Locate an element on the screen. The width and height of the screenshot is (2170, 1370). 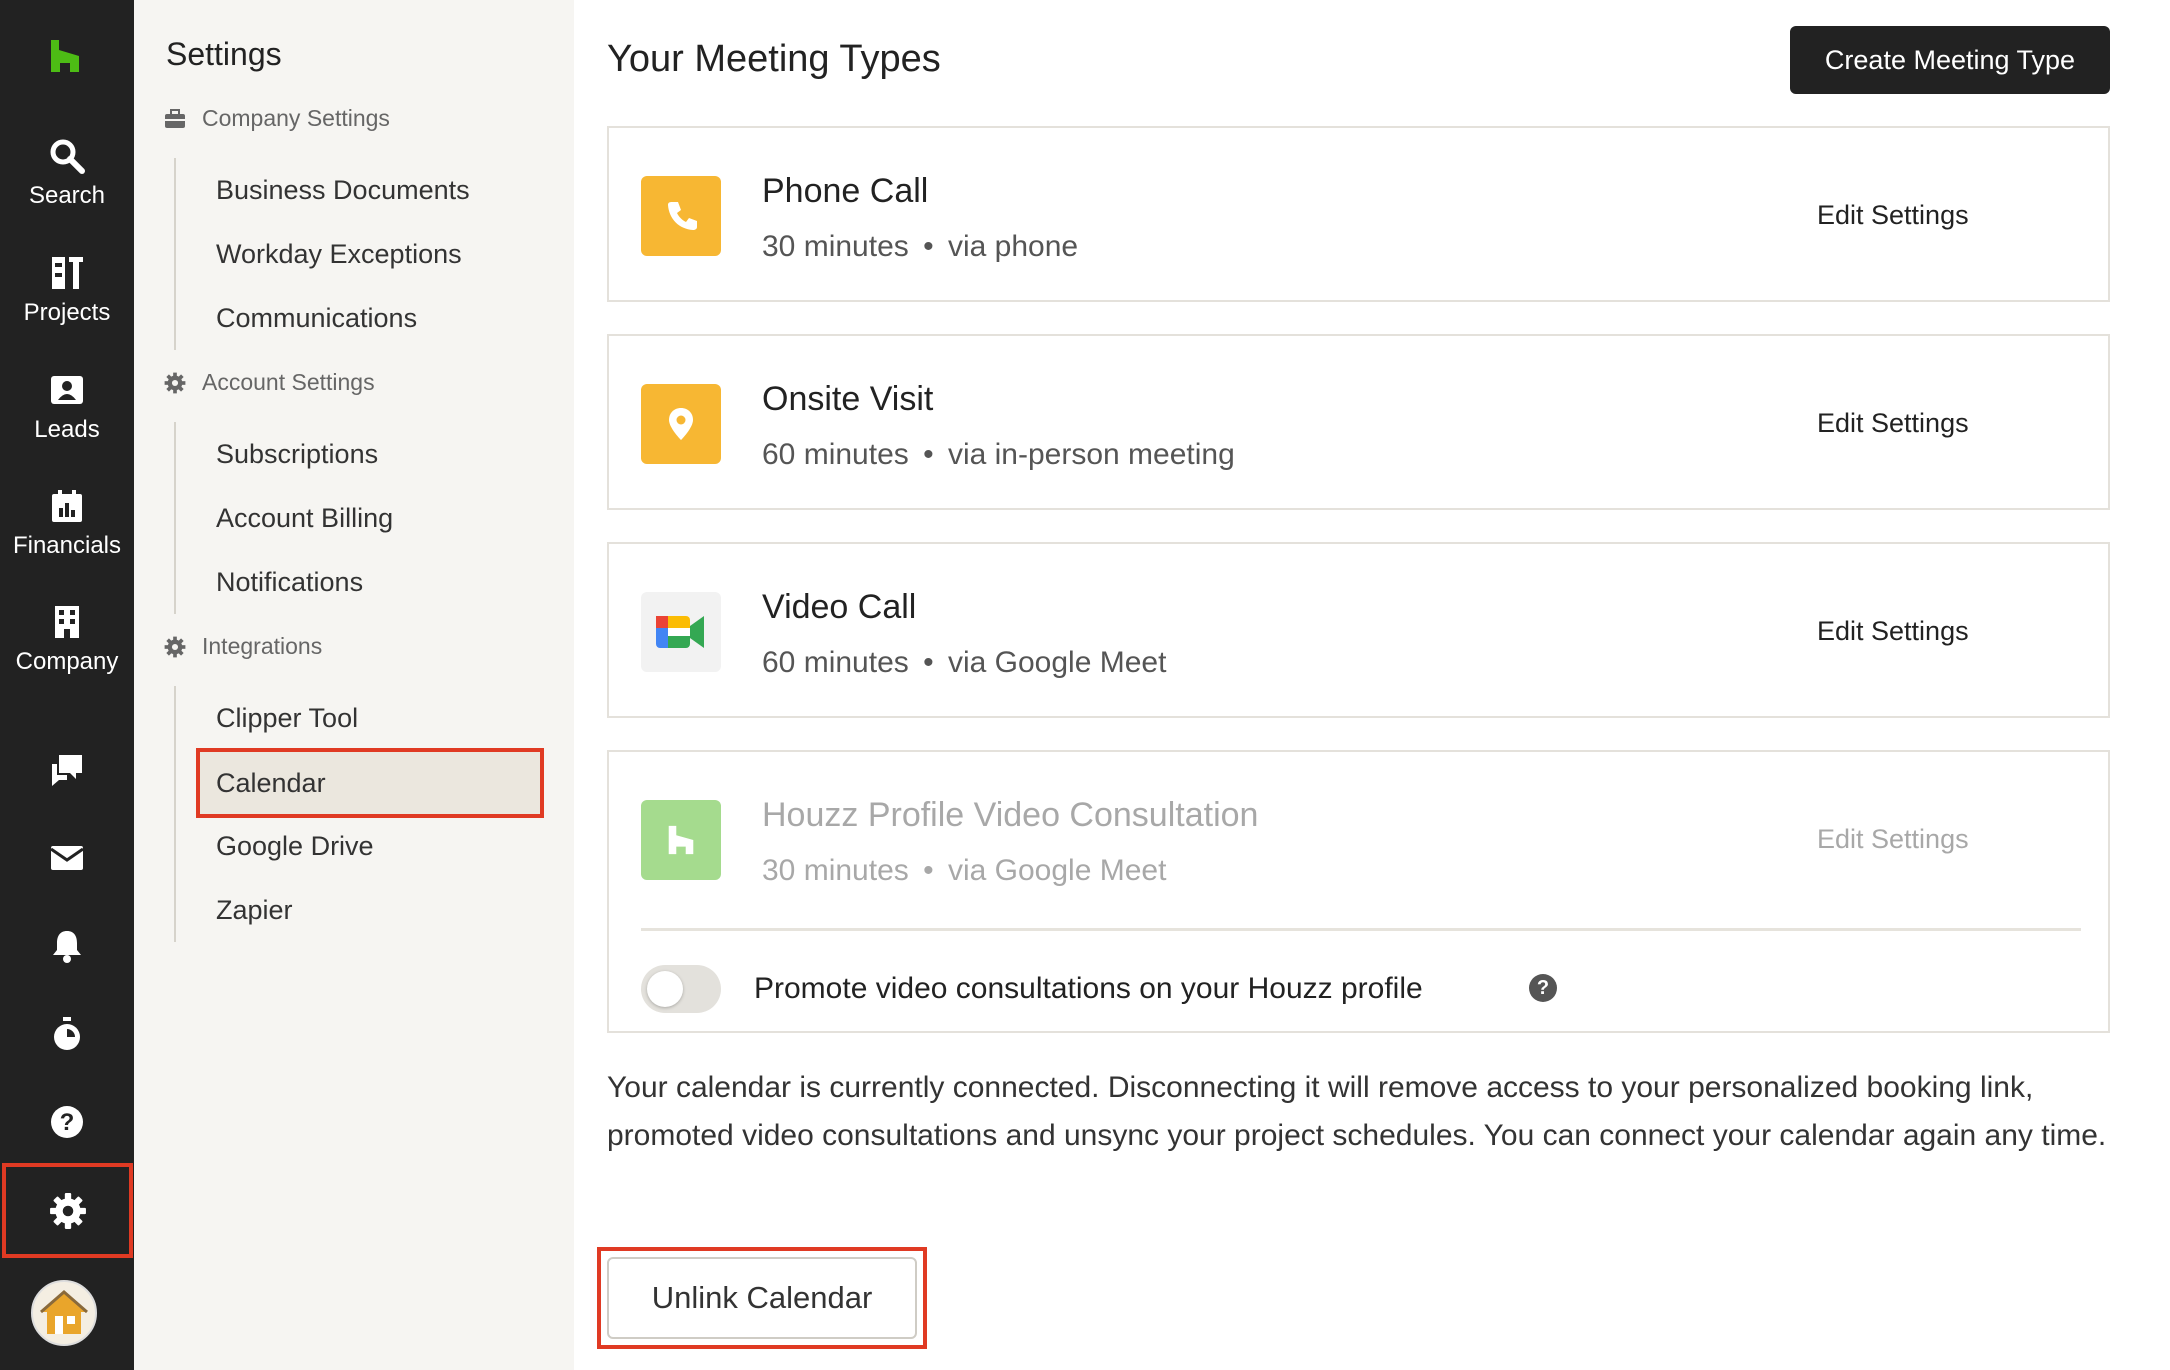
rail-timer is located at coordinates (67, 1034).